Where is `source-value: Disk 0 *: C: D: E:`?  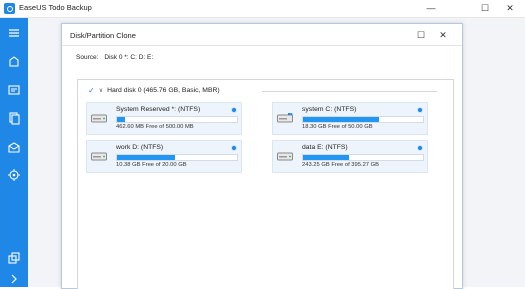 source-value: Disk 0 *: C: D: E: is located at coordinates (129, 57).